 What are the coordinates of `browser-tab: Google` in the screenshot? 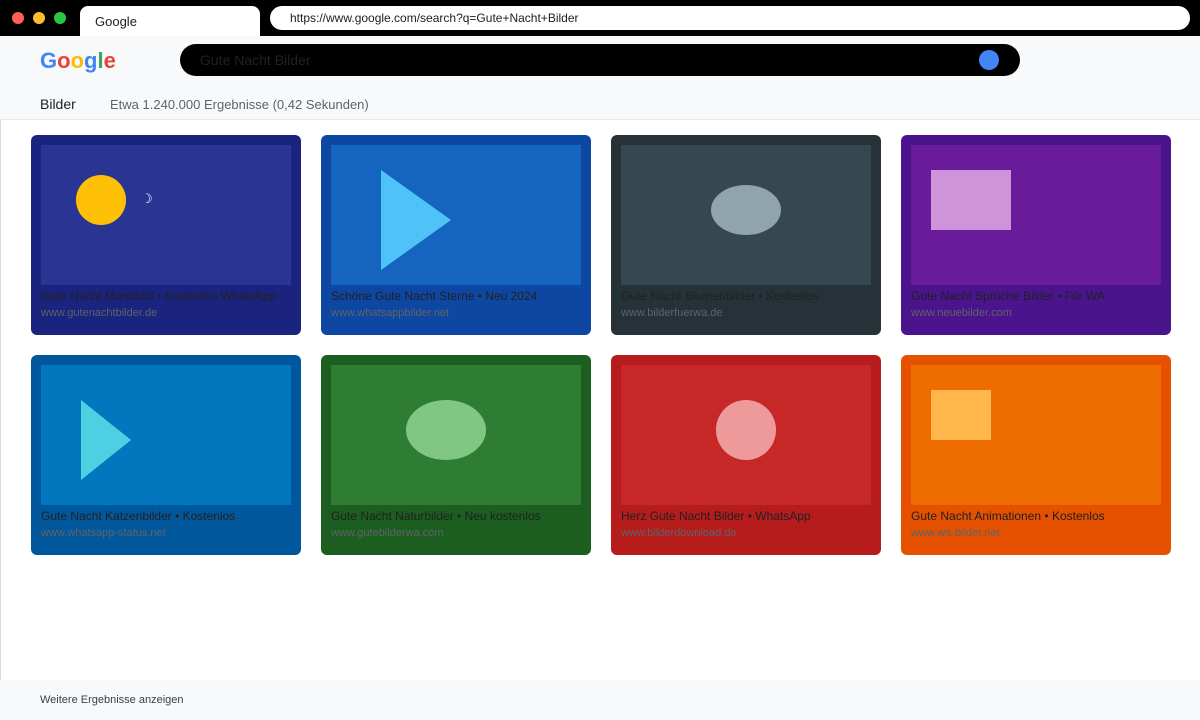 It's located at (170, 21).